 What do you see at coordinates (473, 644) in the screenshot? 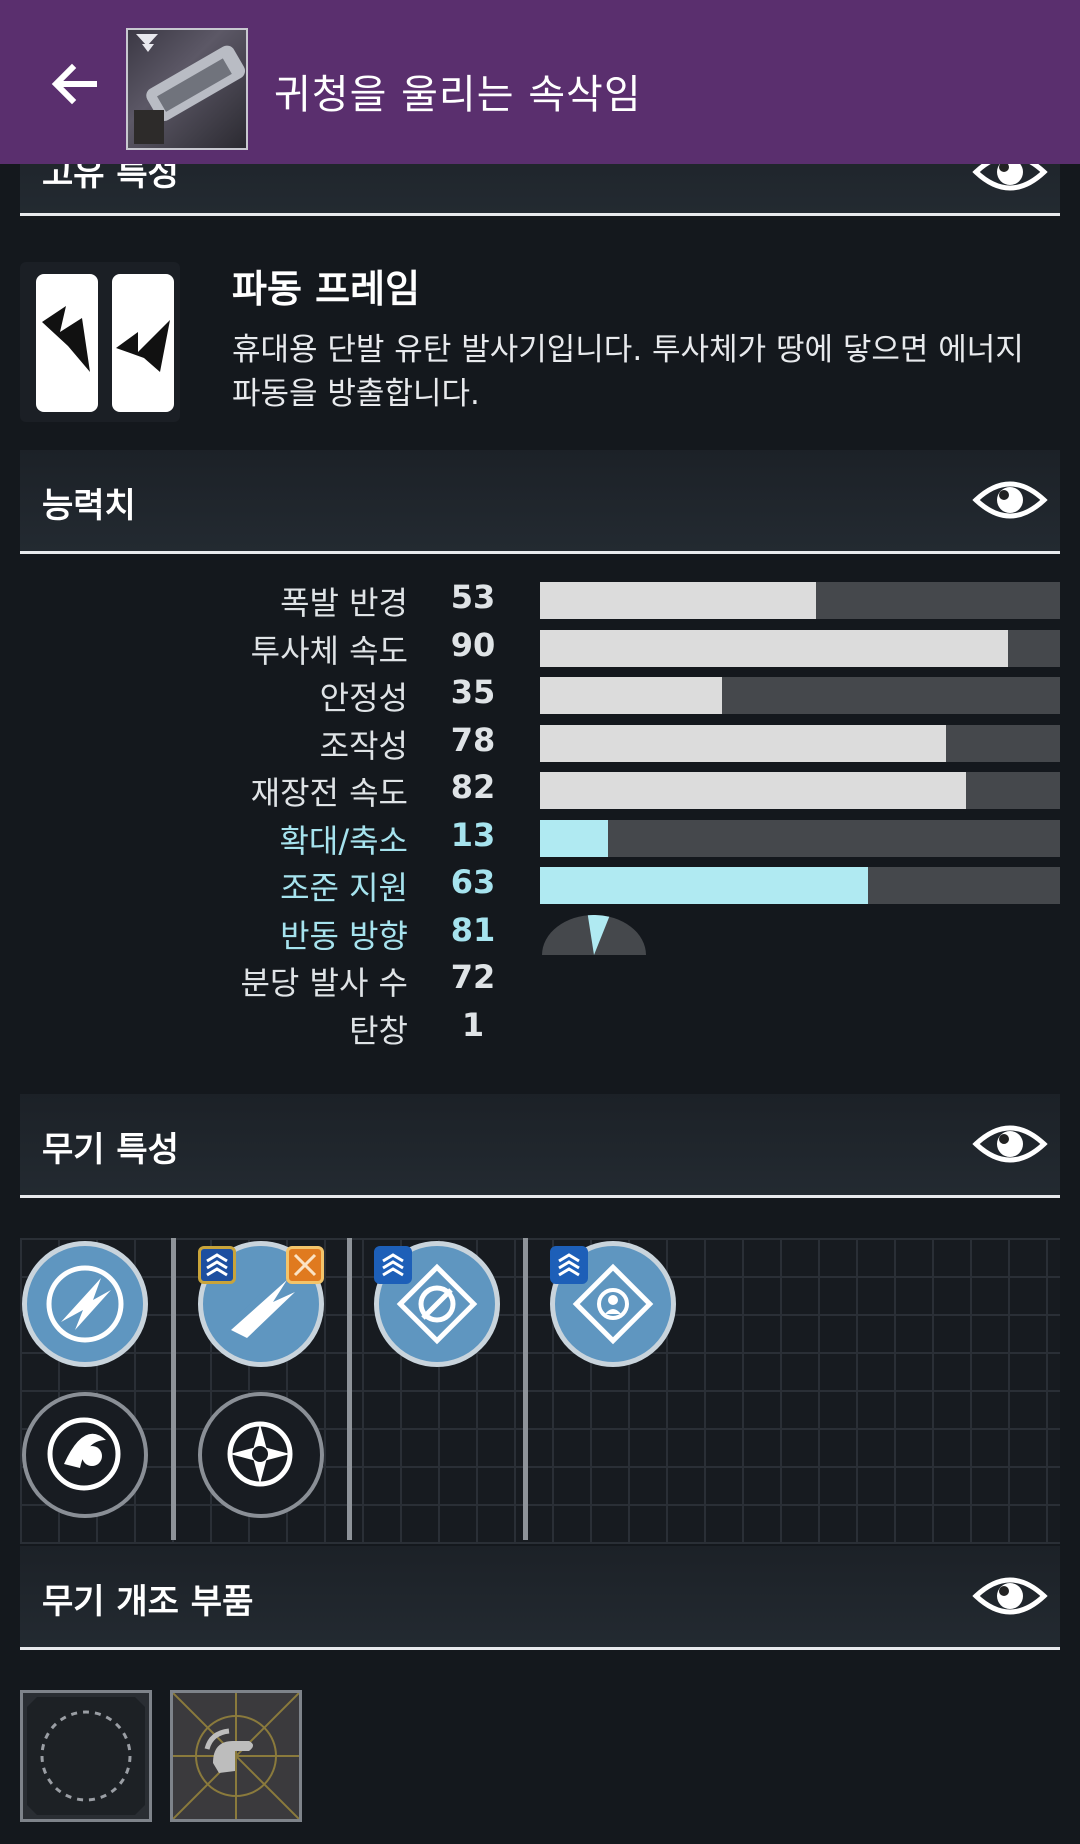
I see `stat-value: 90` at bounding box center [473, 644].